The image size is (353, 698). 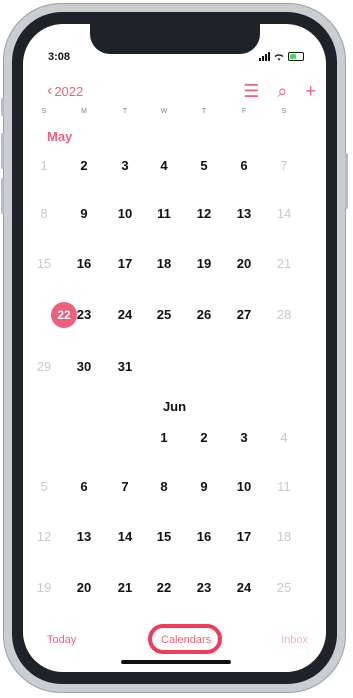 I want to click on mute-switch, so click(x=2, y=107).